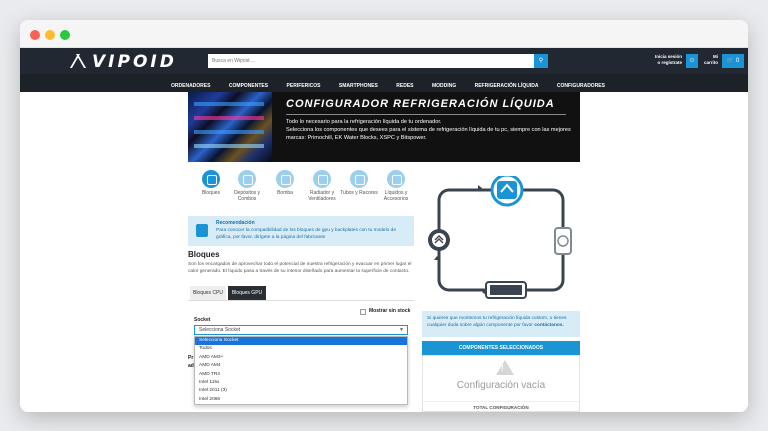 The width and height of the screenshot is (768, 431). I want to click on window-titlebar, so click(384, 34).